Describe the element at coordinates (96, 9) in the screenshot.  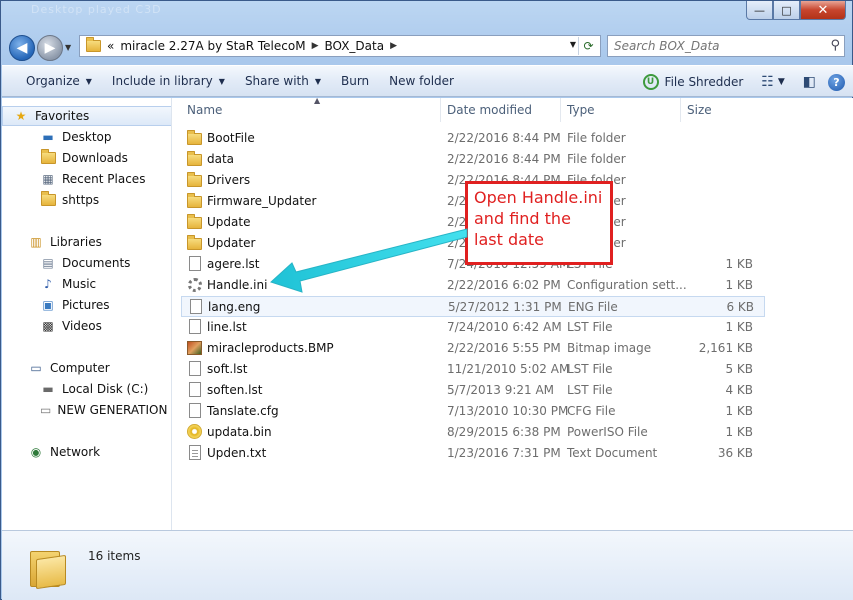
I see `ghost-title: Desktop played C3D` at that location.